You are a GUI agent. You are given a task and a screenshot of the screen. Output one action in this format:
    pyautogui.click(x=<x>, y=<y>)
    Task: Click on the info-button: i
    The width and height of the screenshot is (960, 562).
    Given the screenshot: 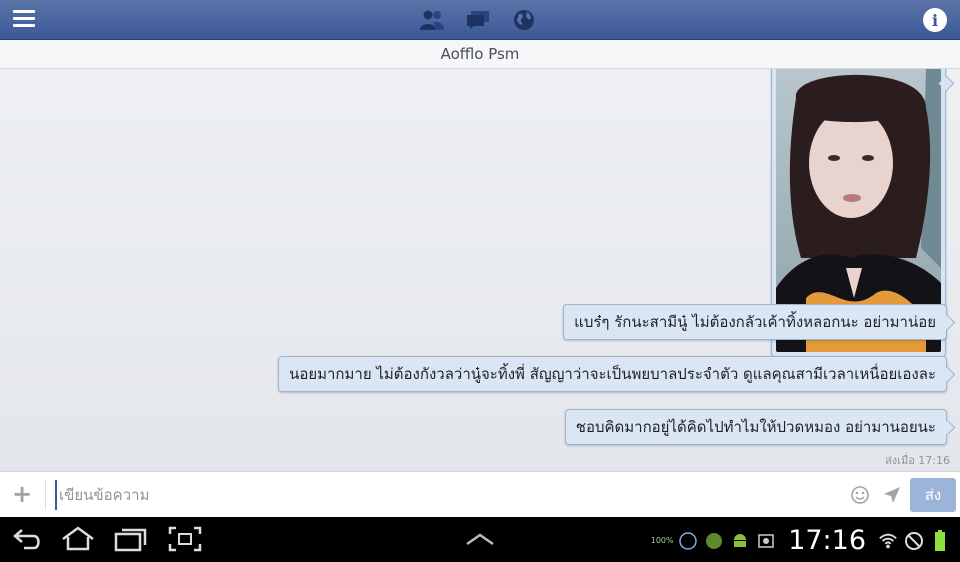 What is the action you would take?
    pyautogui.click(x=935, y=20)
    